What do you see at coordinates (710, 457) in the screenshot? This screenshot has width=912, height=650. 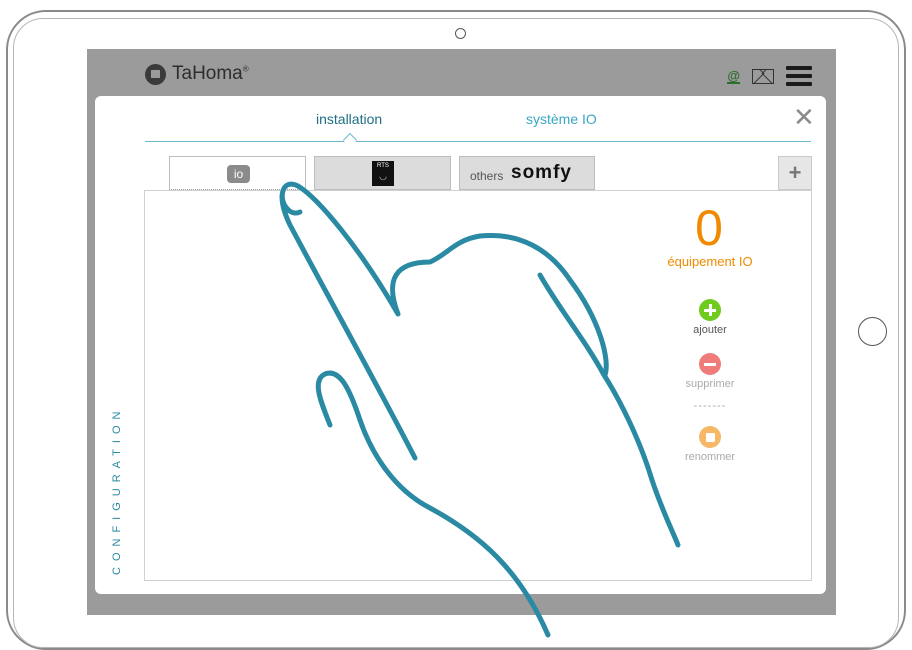 I see `rename-label: renommer` at bounding box center [710, 457].